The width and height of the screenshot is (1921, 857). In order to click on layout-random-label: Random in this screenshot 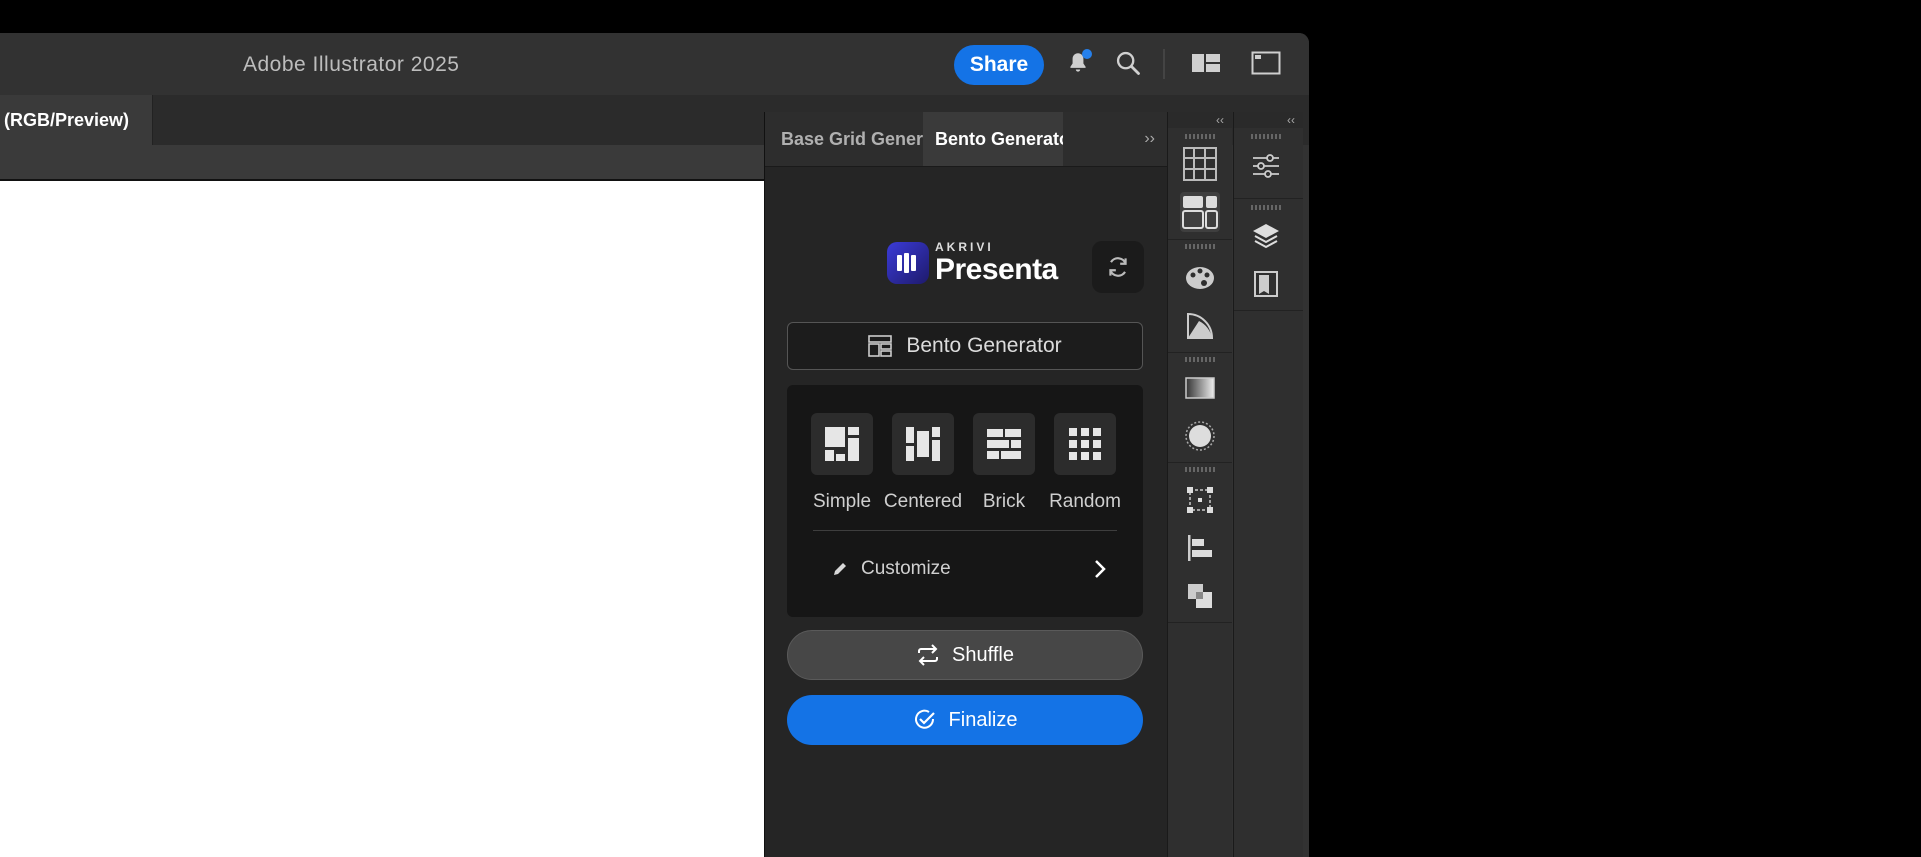, I will do `click(1085, 501)`.